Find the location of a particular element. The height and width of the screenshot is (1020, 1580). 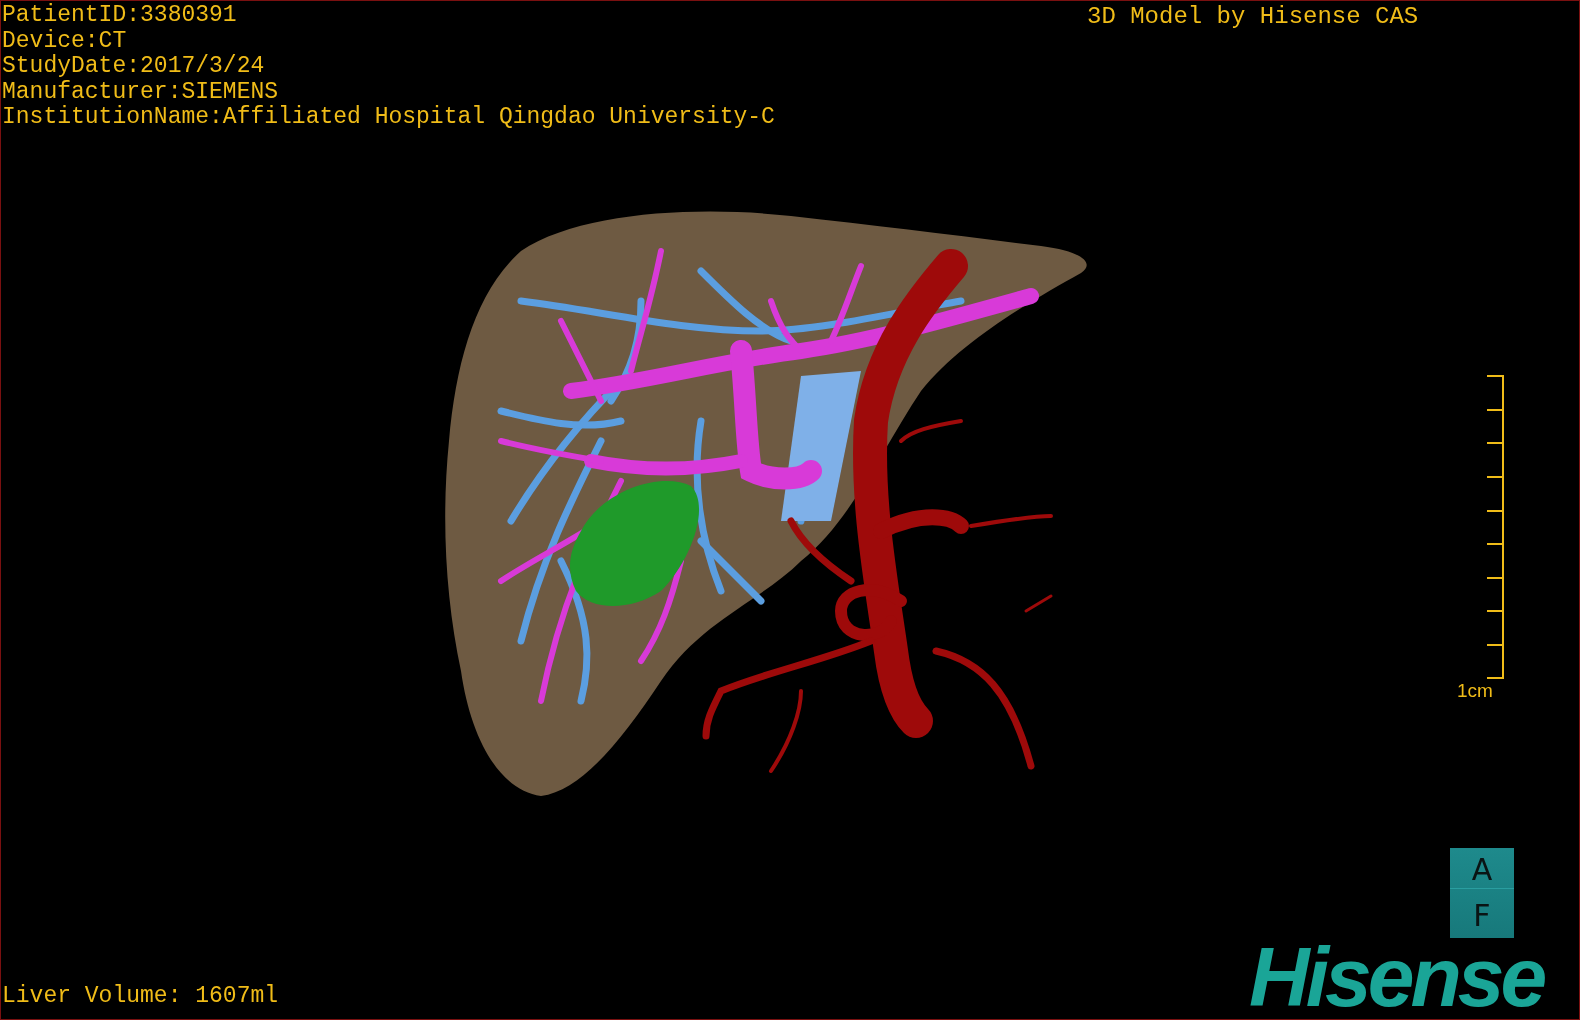

scale-label: 1cm is located at coordinates (1475, 691).